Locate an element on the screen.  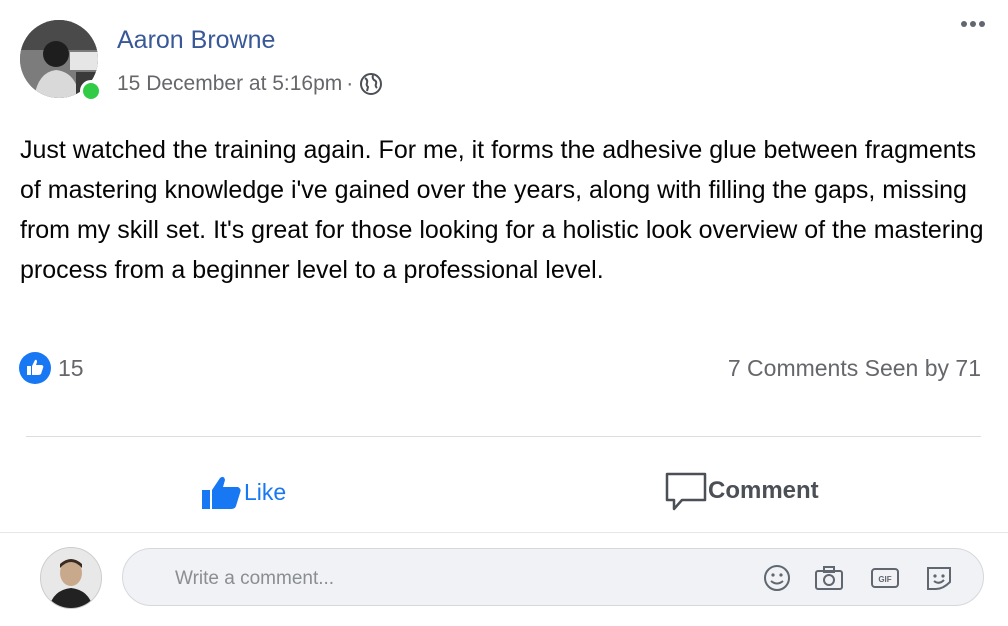
my-photo is located at coordinates (71, 578).